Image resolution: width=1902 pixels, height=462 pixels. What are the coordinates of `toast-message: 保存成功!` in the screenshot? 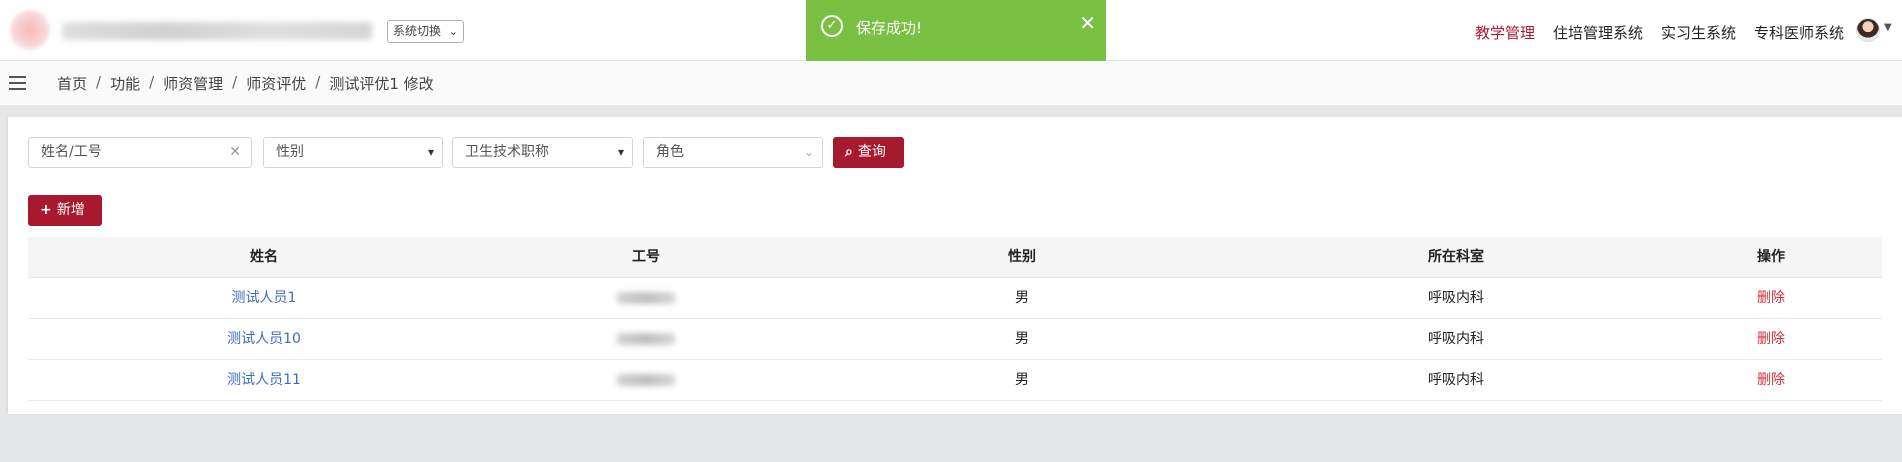 It's located at (889, 28).